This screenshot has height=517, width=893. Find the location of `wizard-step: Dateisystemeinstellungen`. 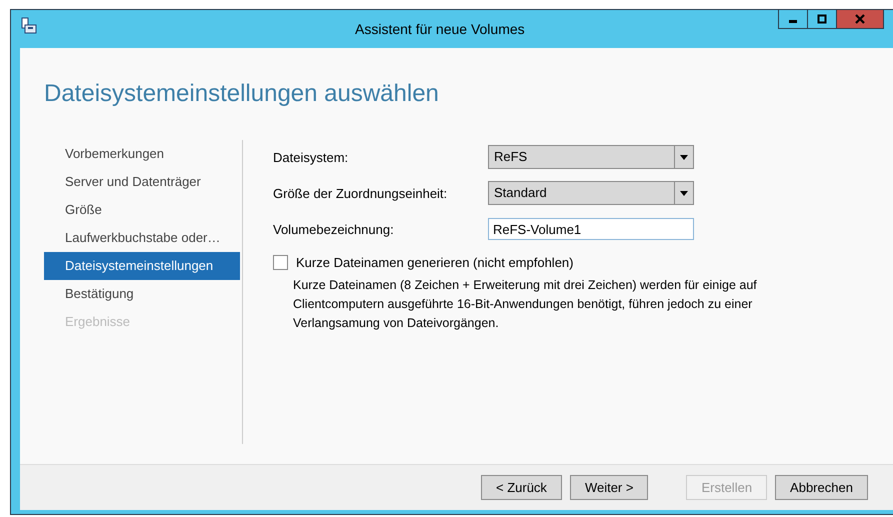

wizard-step: Dateisystemeinstellungen is located at coordinates (142, 266).